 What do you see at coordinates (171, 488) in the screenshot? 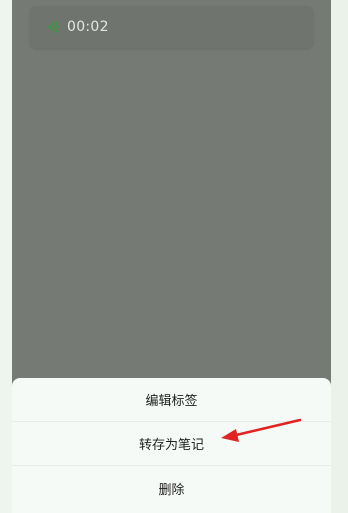
I see `delete-button: 删除` at bounding box center [171, 488].